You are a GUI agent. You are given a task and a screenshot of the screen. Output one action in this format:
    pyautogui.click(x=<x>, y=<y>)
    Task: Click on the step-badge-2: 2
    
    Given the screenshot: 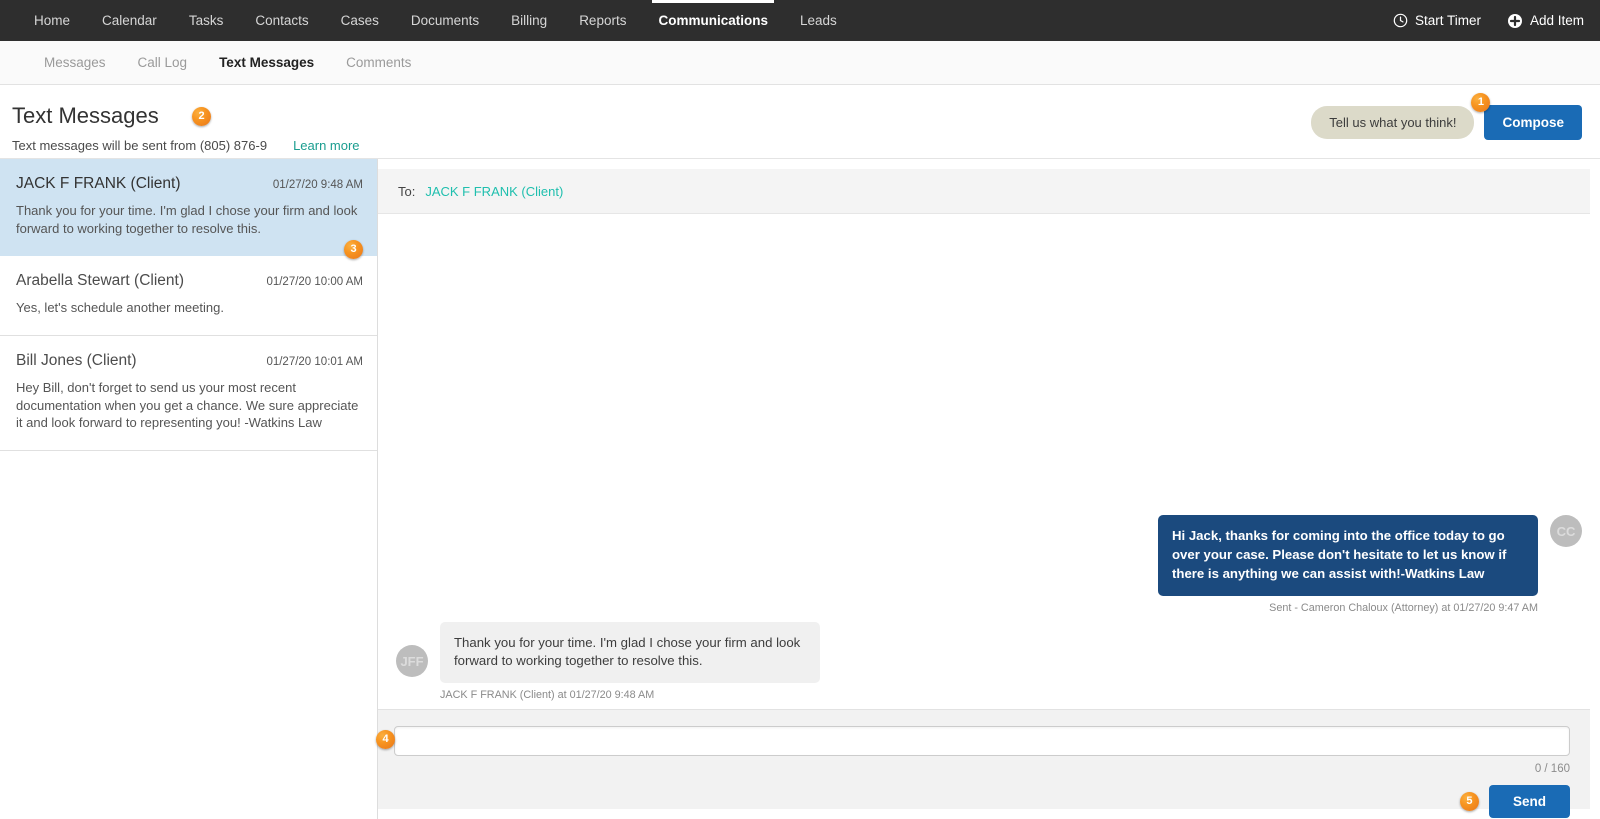 What is the action you would take?
    pyautogui.click(x=201, y=116)
    